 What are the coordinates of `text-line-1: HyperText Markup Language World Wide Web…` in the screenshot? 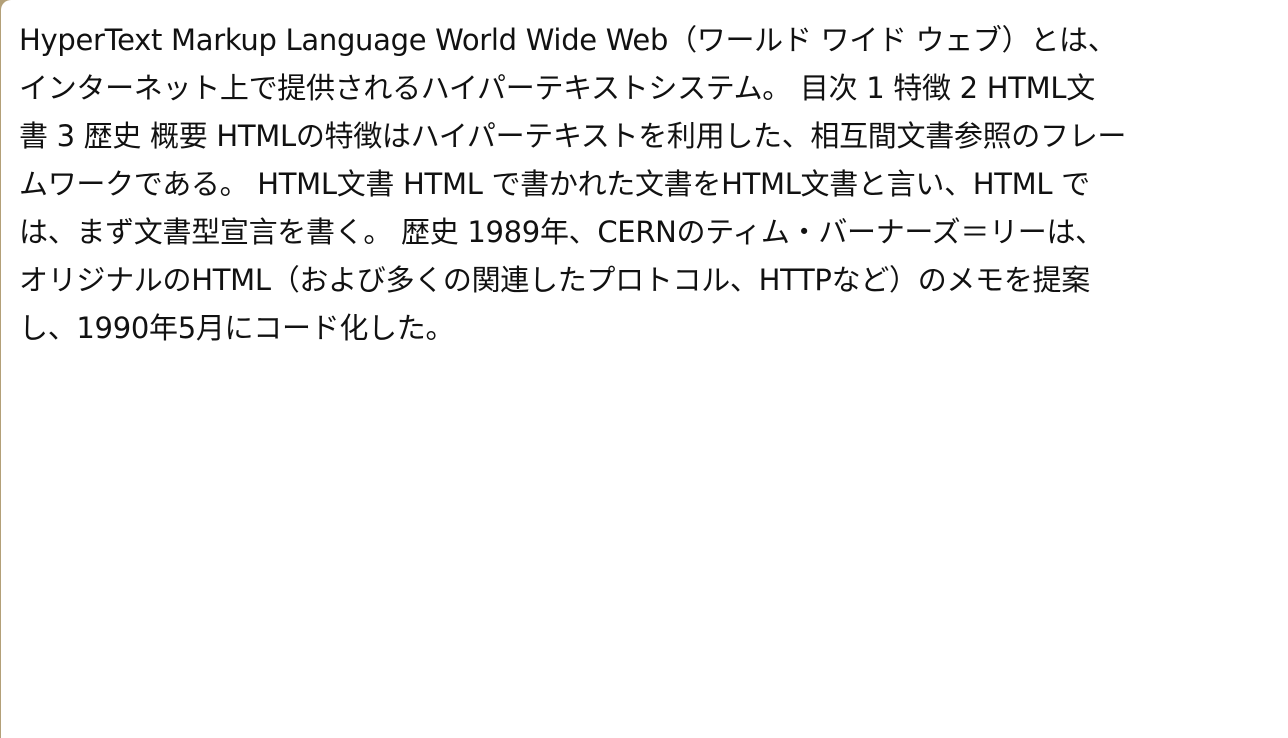 It's located at (568, 40).